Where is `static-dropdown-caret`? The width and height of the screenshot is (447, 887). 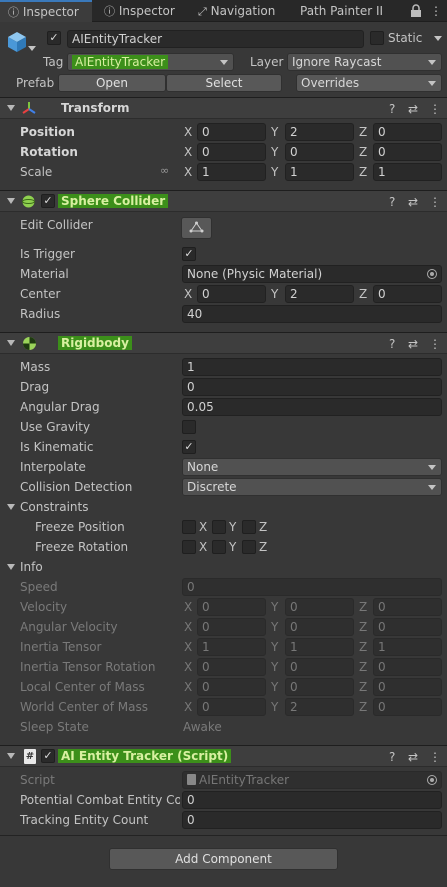 static-dropdown-caret is located at coordinates (438, 38).